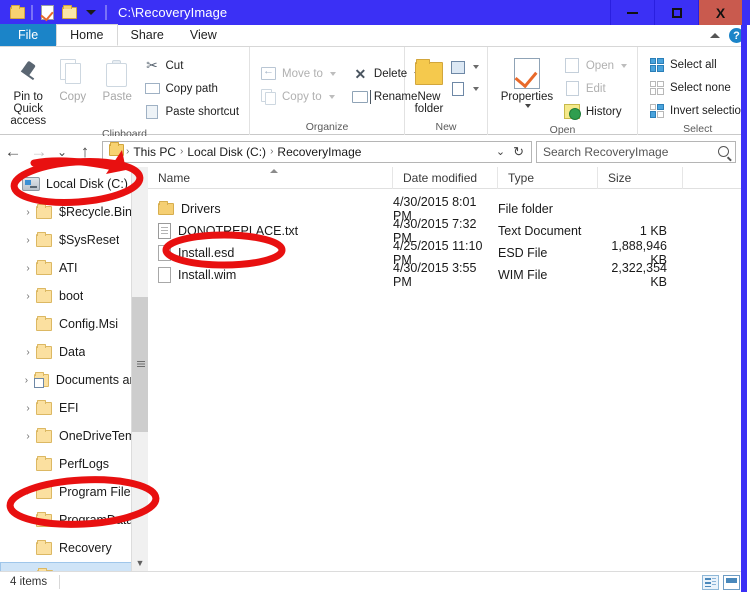  What do you see at coordinates (731, 582) in the screenshot?
I see `large-icons-view-icon` at bounding box center [731, 582].